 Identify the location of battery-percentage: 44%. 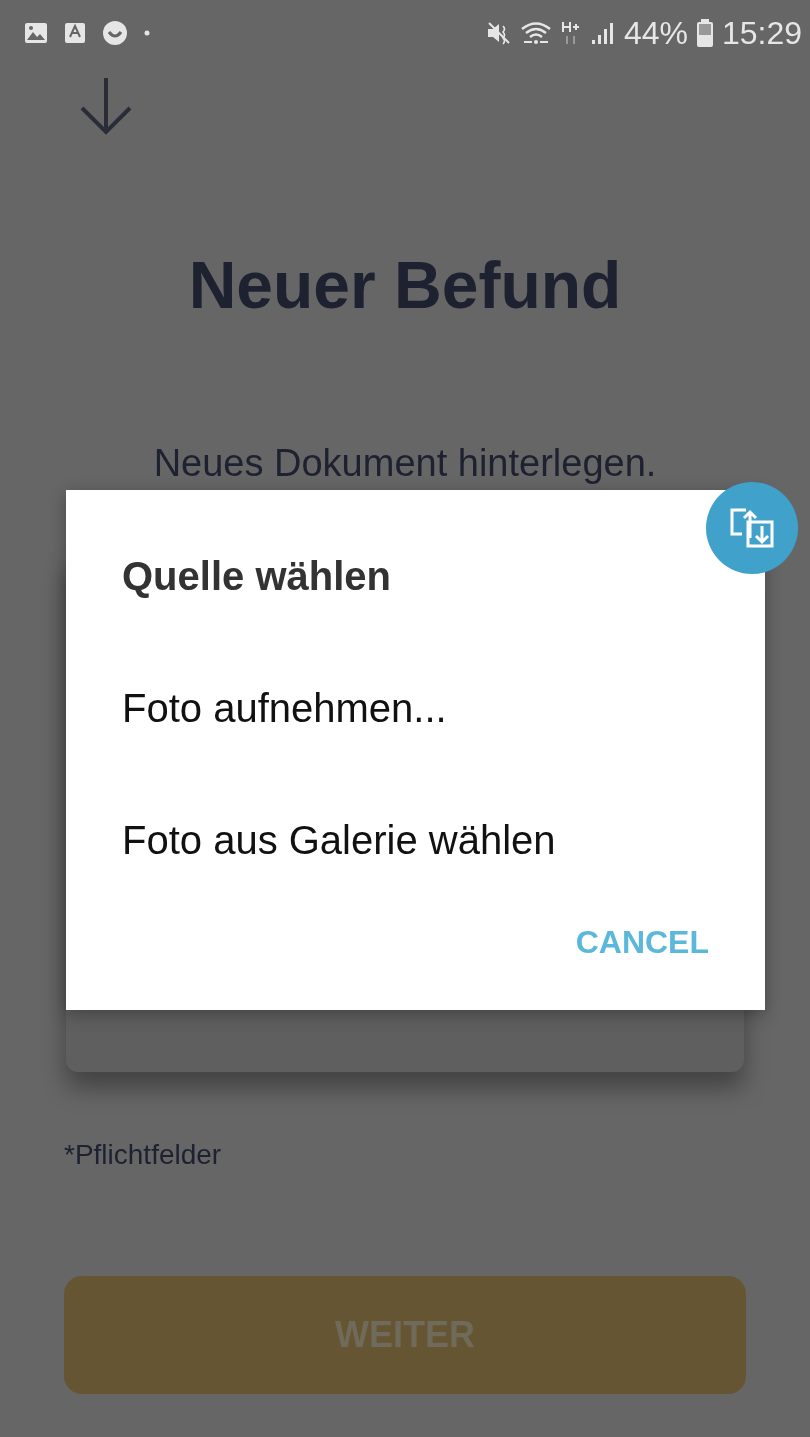
(655, 33).